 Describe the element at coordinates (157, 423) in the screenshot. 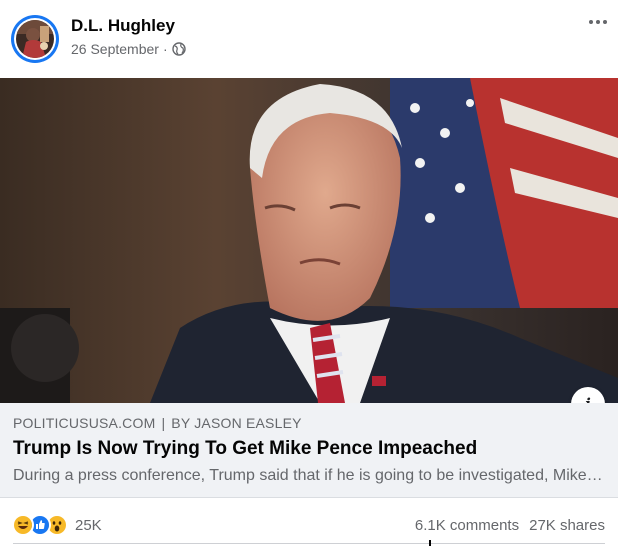

I see `link-source: POLITICUSUSA.COM | BY JASON EASLEY` at that location.